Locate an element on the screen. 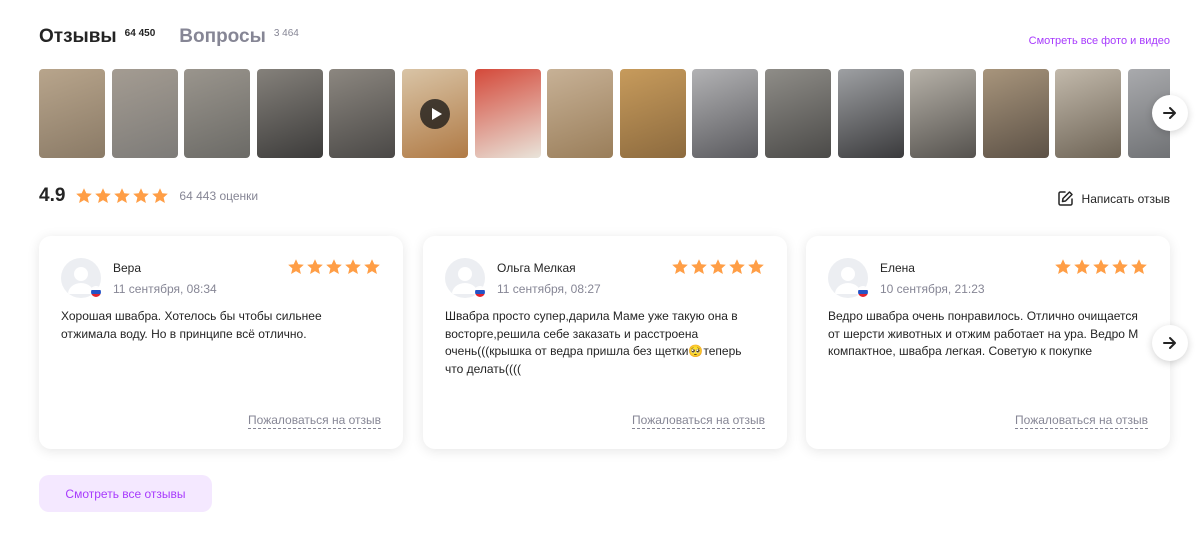 This screenshot has height=546, width=1200. review-author: Елена is located at coordinates (897, 268).